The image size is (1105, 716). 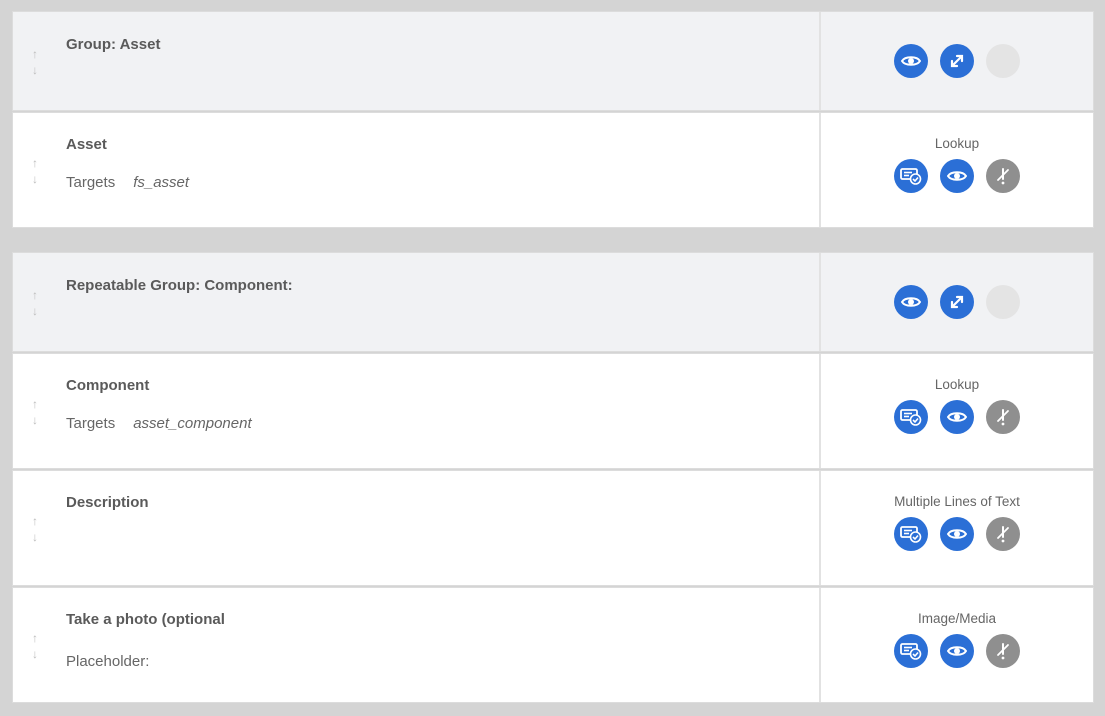 What do you see at coordinates (957, 618) in the screenshot?
I see `field-type-label: Image/Media` at bounding box center [957, 618].